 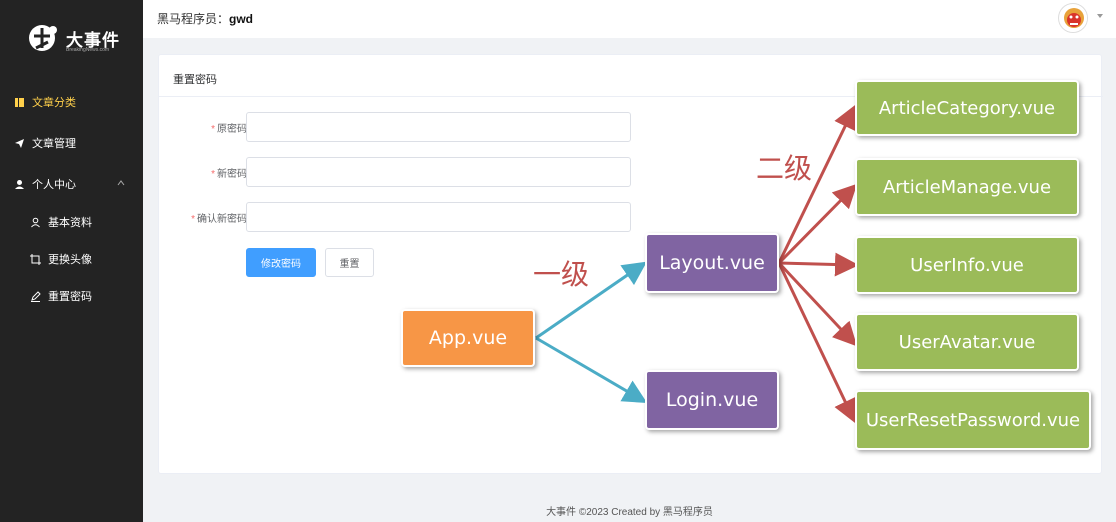 I want to click on sidebar-item-label: 重置密码, so click(x=70, y=297).